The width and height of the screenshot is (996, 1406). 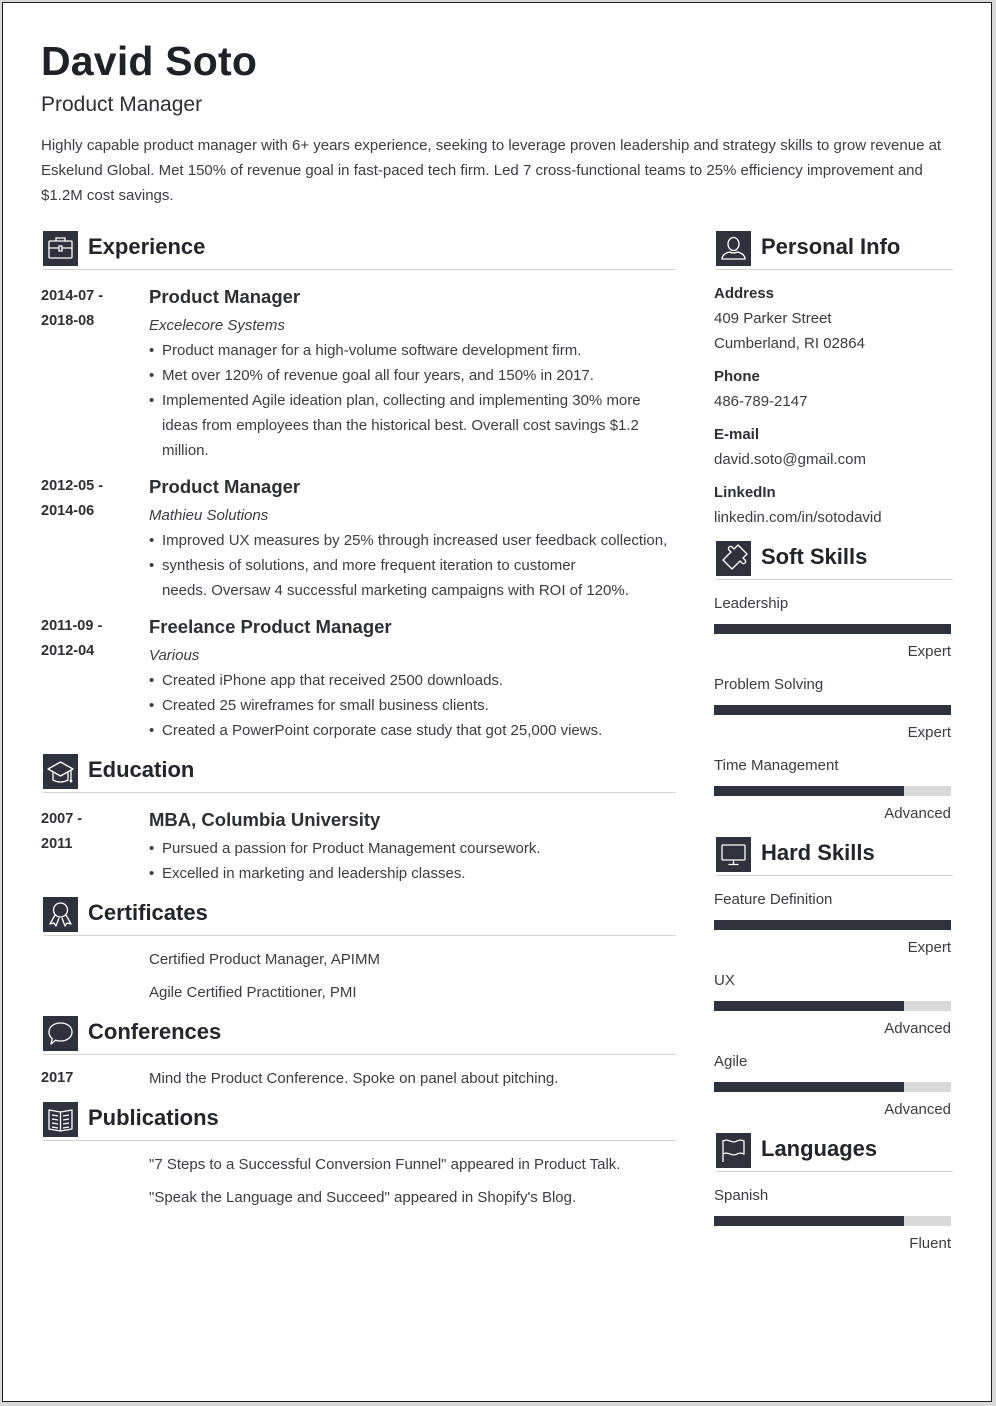 I want to click on skill-name: UX, so click(x=724, y=980).